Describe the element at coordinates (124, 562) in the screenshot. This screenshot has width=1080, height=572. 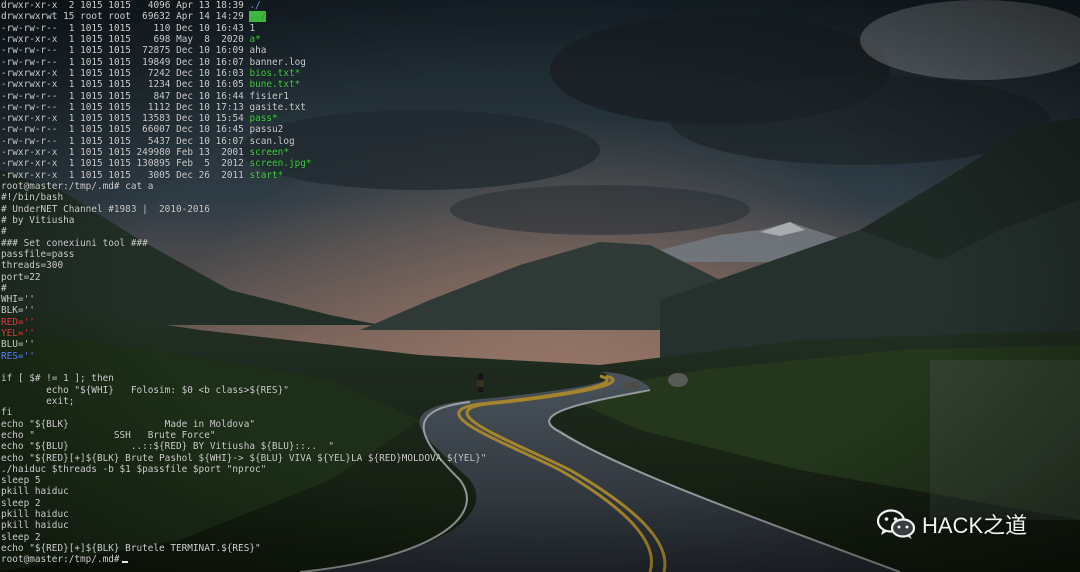
I see `text-cursor` at that location.